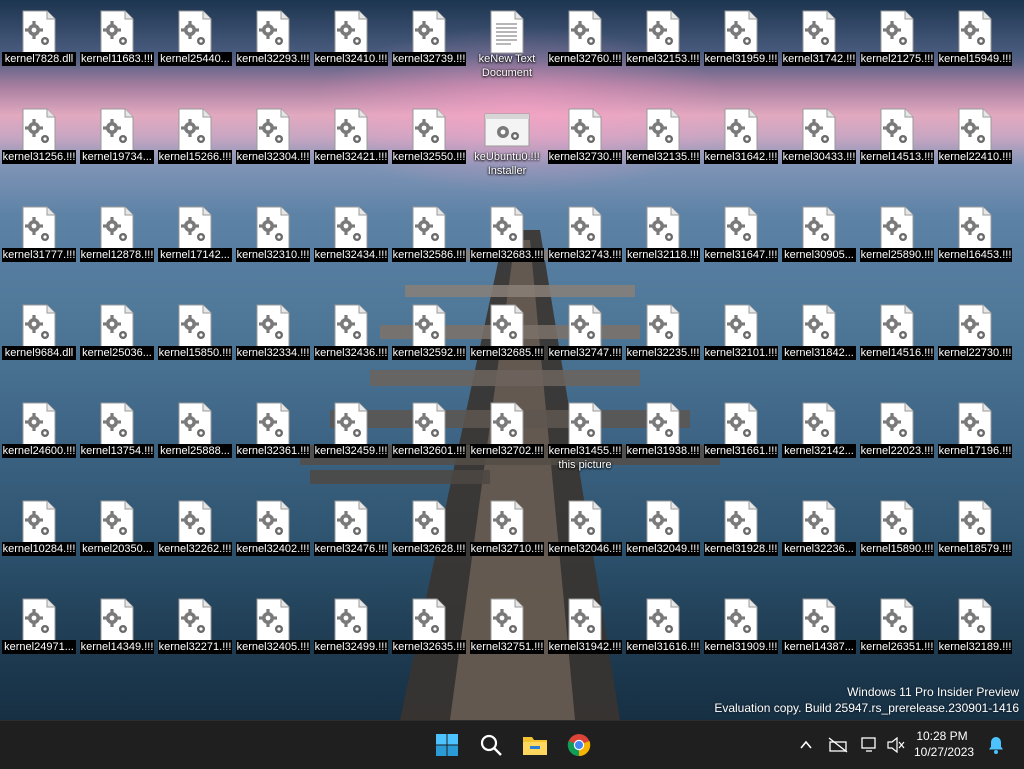  What do you see at coordinates (507, 246) in the screenshot?
I see `desktop-icon-file: kernel32683.!!!` at bounding box center [507, 246].